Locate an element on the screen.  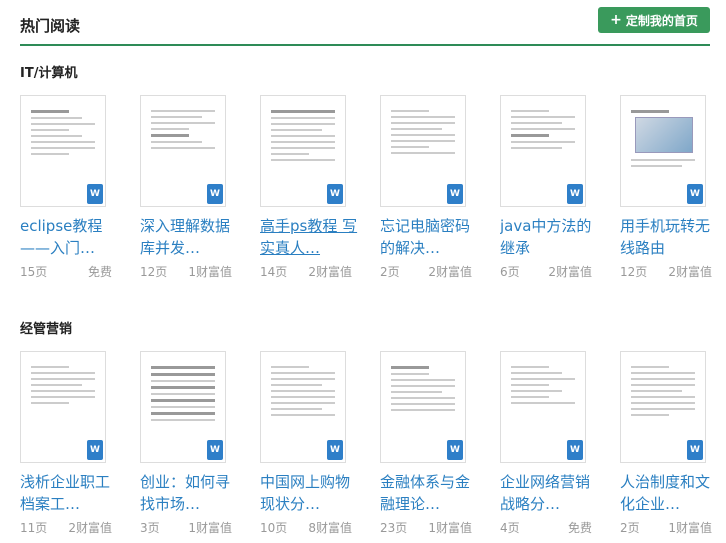
doc-title-link: 用手机玩转无线路由 is located at coordinates (669, 237).